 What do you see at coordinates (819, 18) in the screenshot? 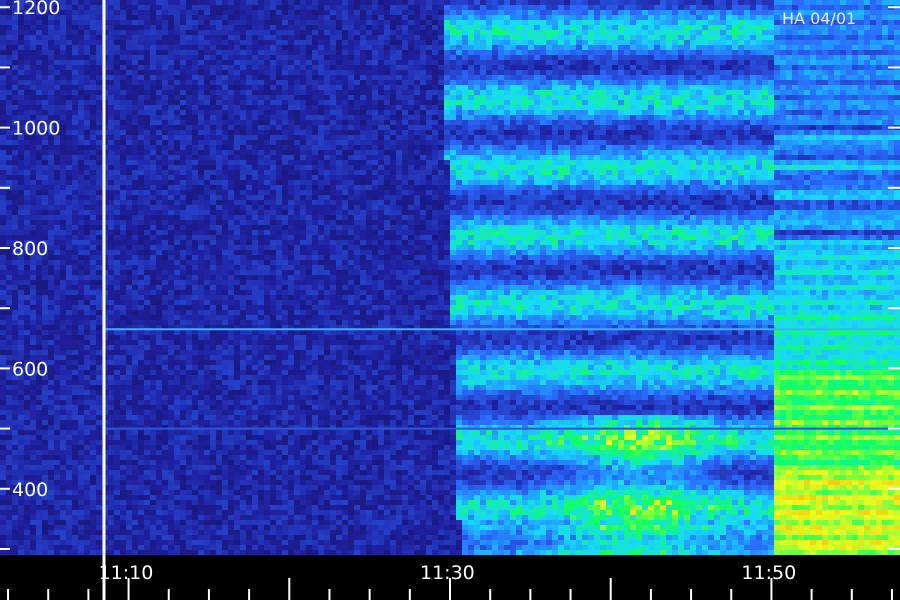
I see `observatory-stamp: HA 04/01` at bounding box center [819, 18].